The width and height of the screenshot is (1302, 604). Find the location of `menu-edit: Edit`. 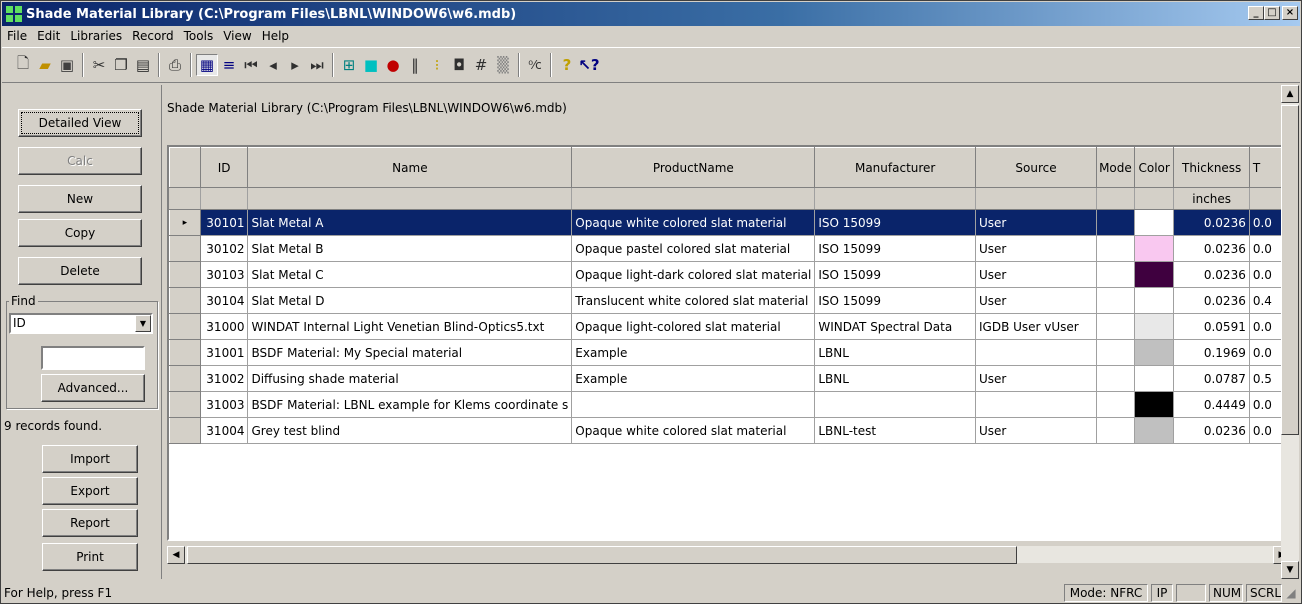

menu-edit: Edit is located at coordinates (48, 36).